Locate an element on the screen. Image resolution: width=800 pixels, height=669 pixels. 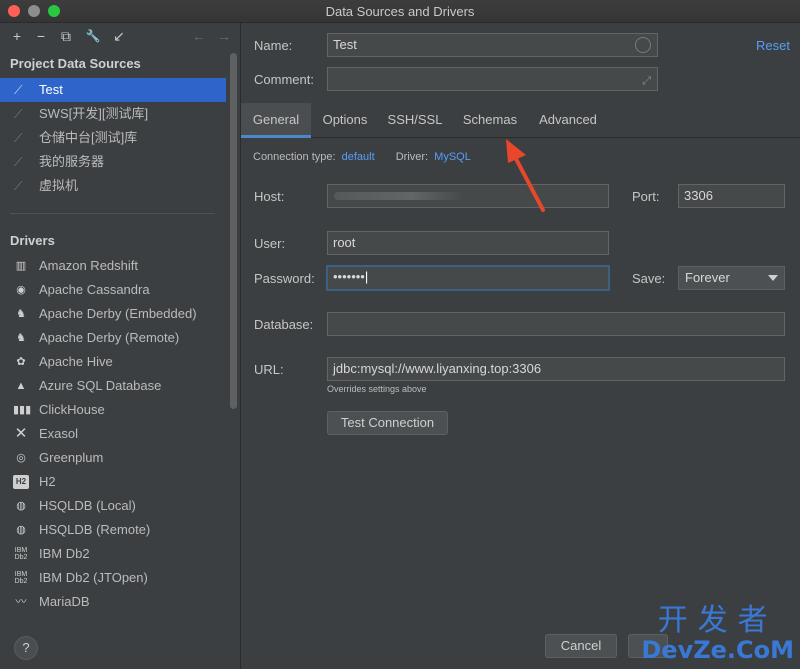
project-data-sources-heading: Project Data Sources is located at coordinates (75, 63).